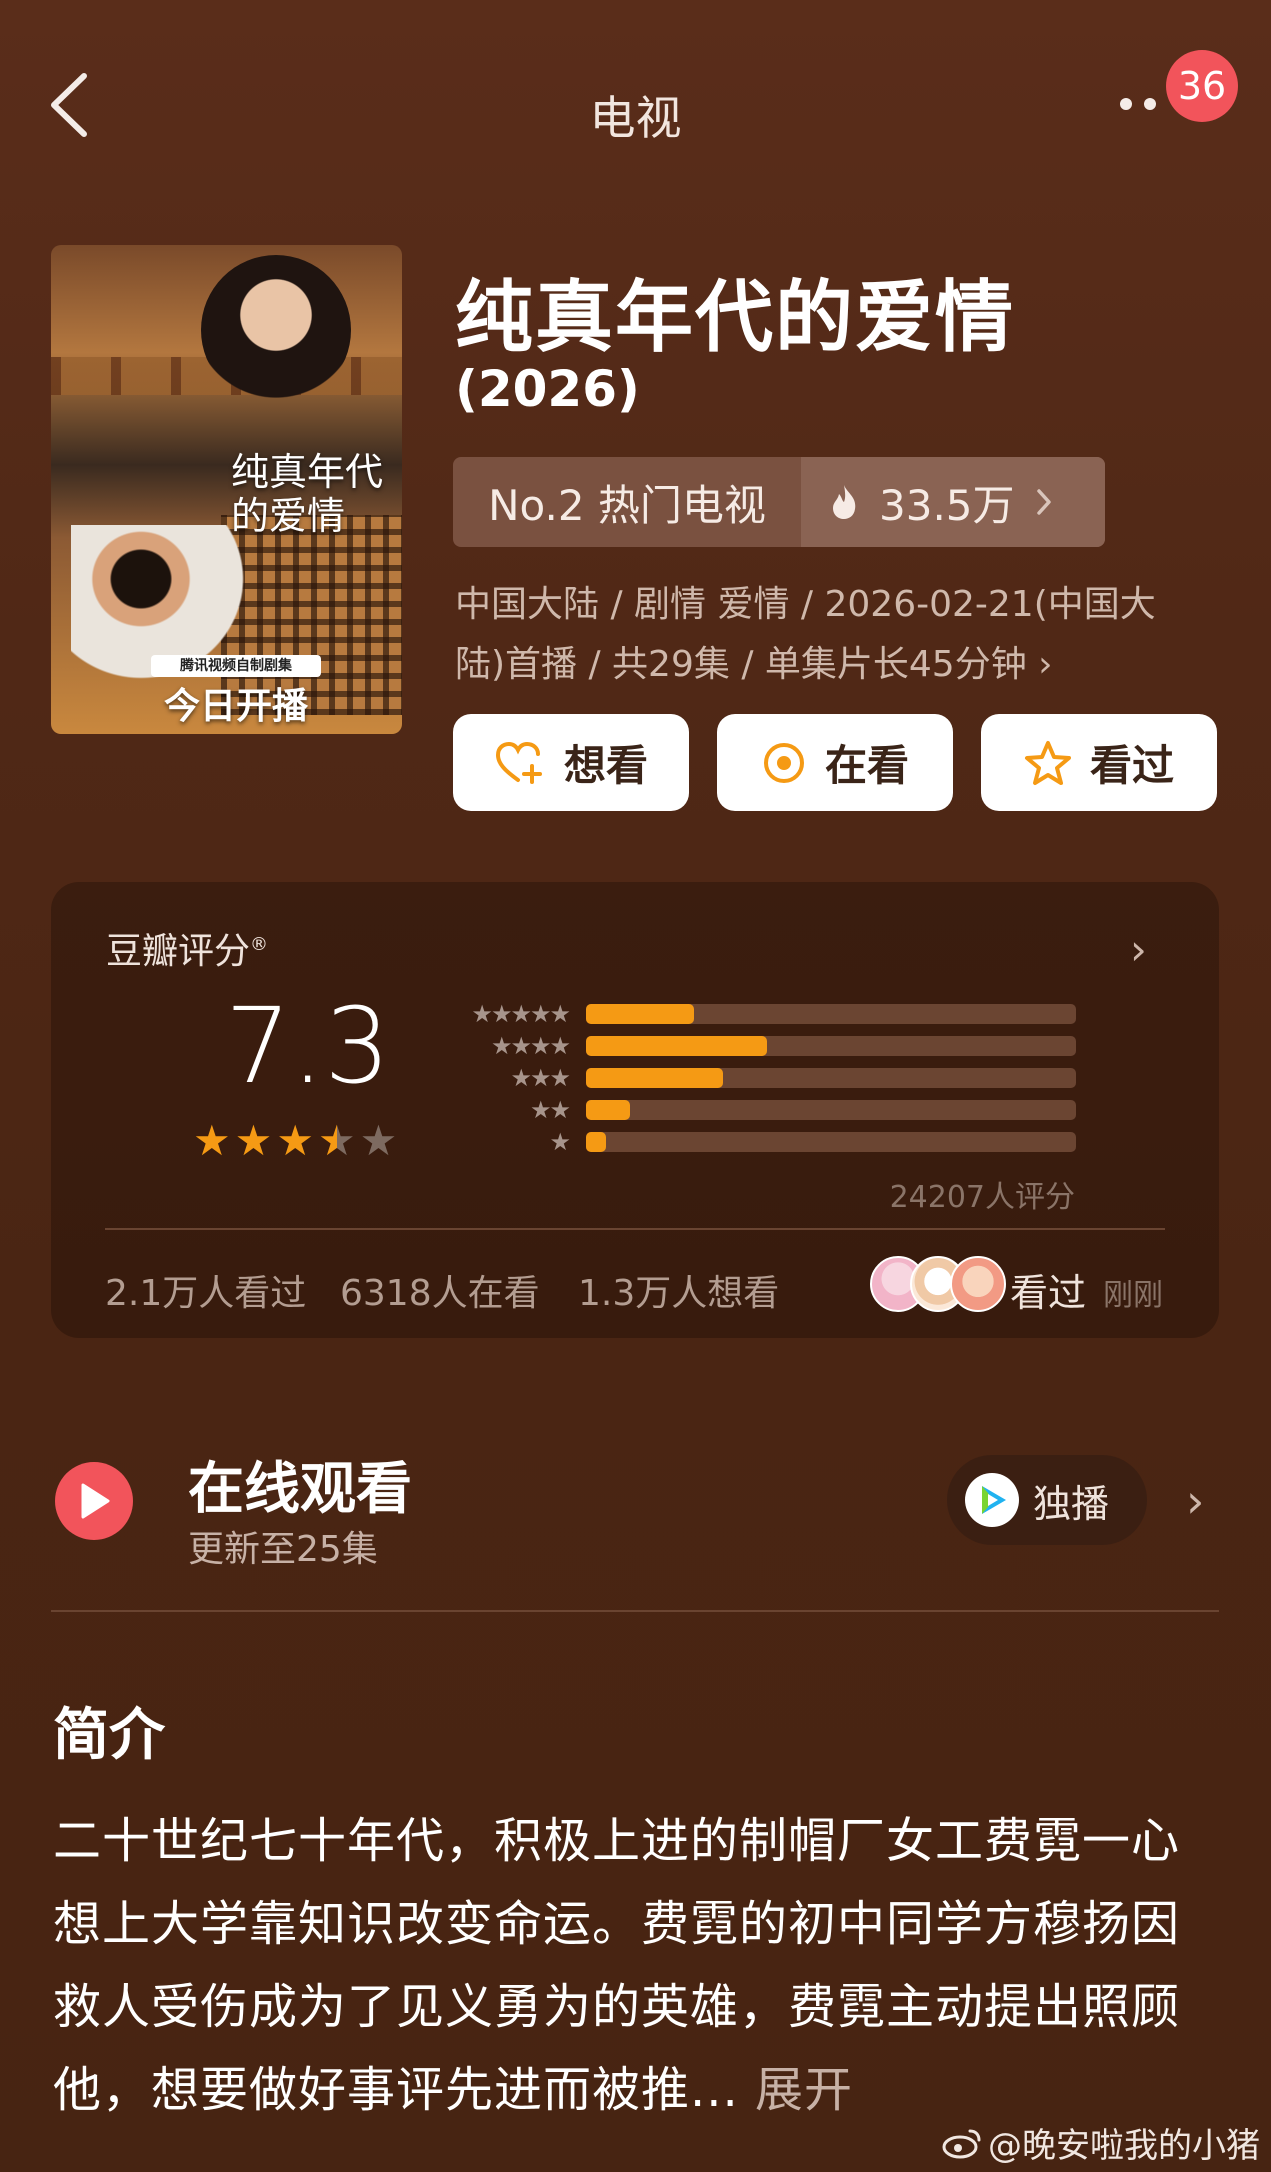 This screenshot has width=1271, height=2172. I want to click on play-icon, so click(95, 1501).